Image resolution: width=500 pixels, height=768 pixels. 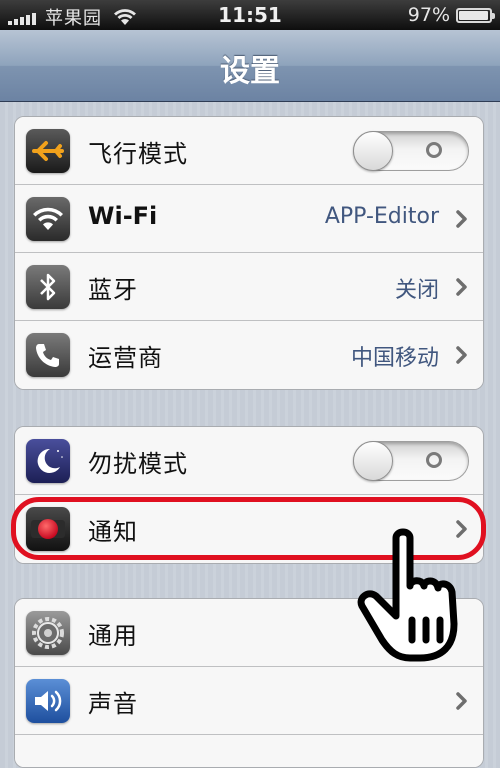 What do you see at coordinates (48, 151) in the screenshot?
I see `airplane-icon` at bounding box center [48, 151].